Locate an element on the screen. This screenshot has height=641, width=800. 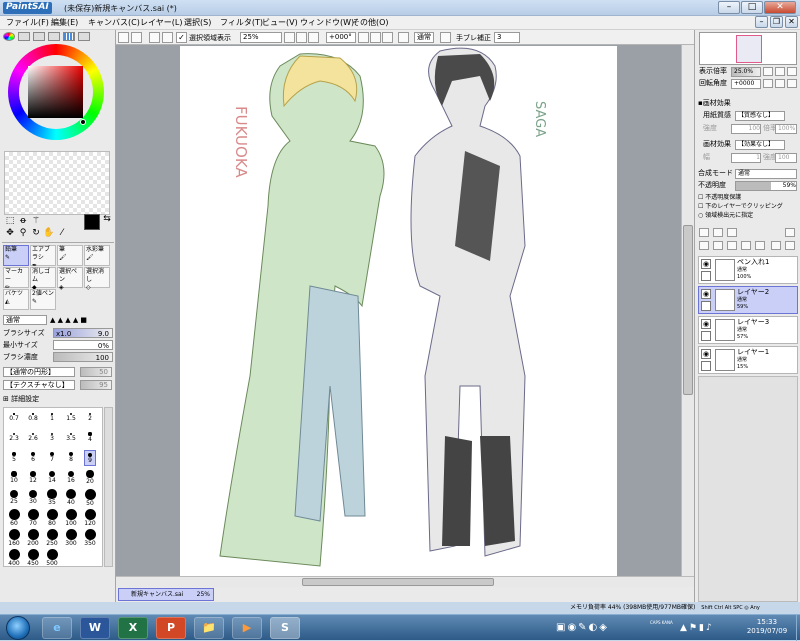
scratchpad-tab-icon is located at coordinates (84, 36).